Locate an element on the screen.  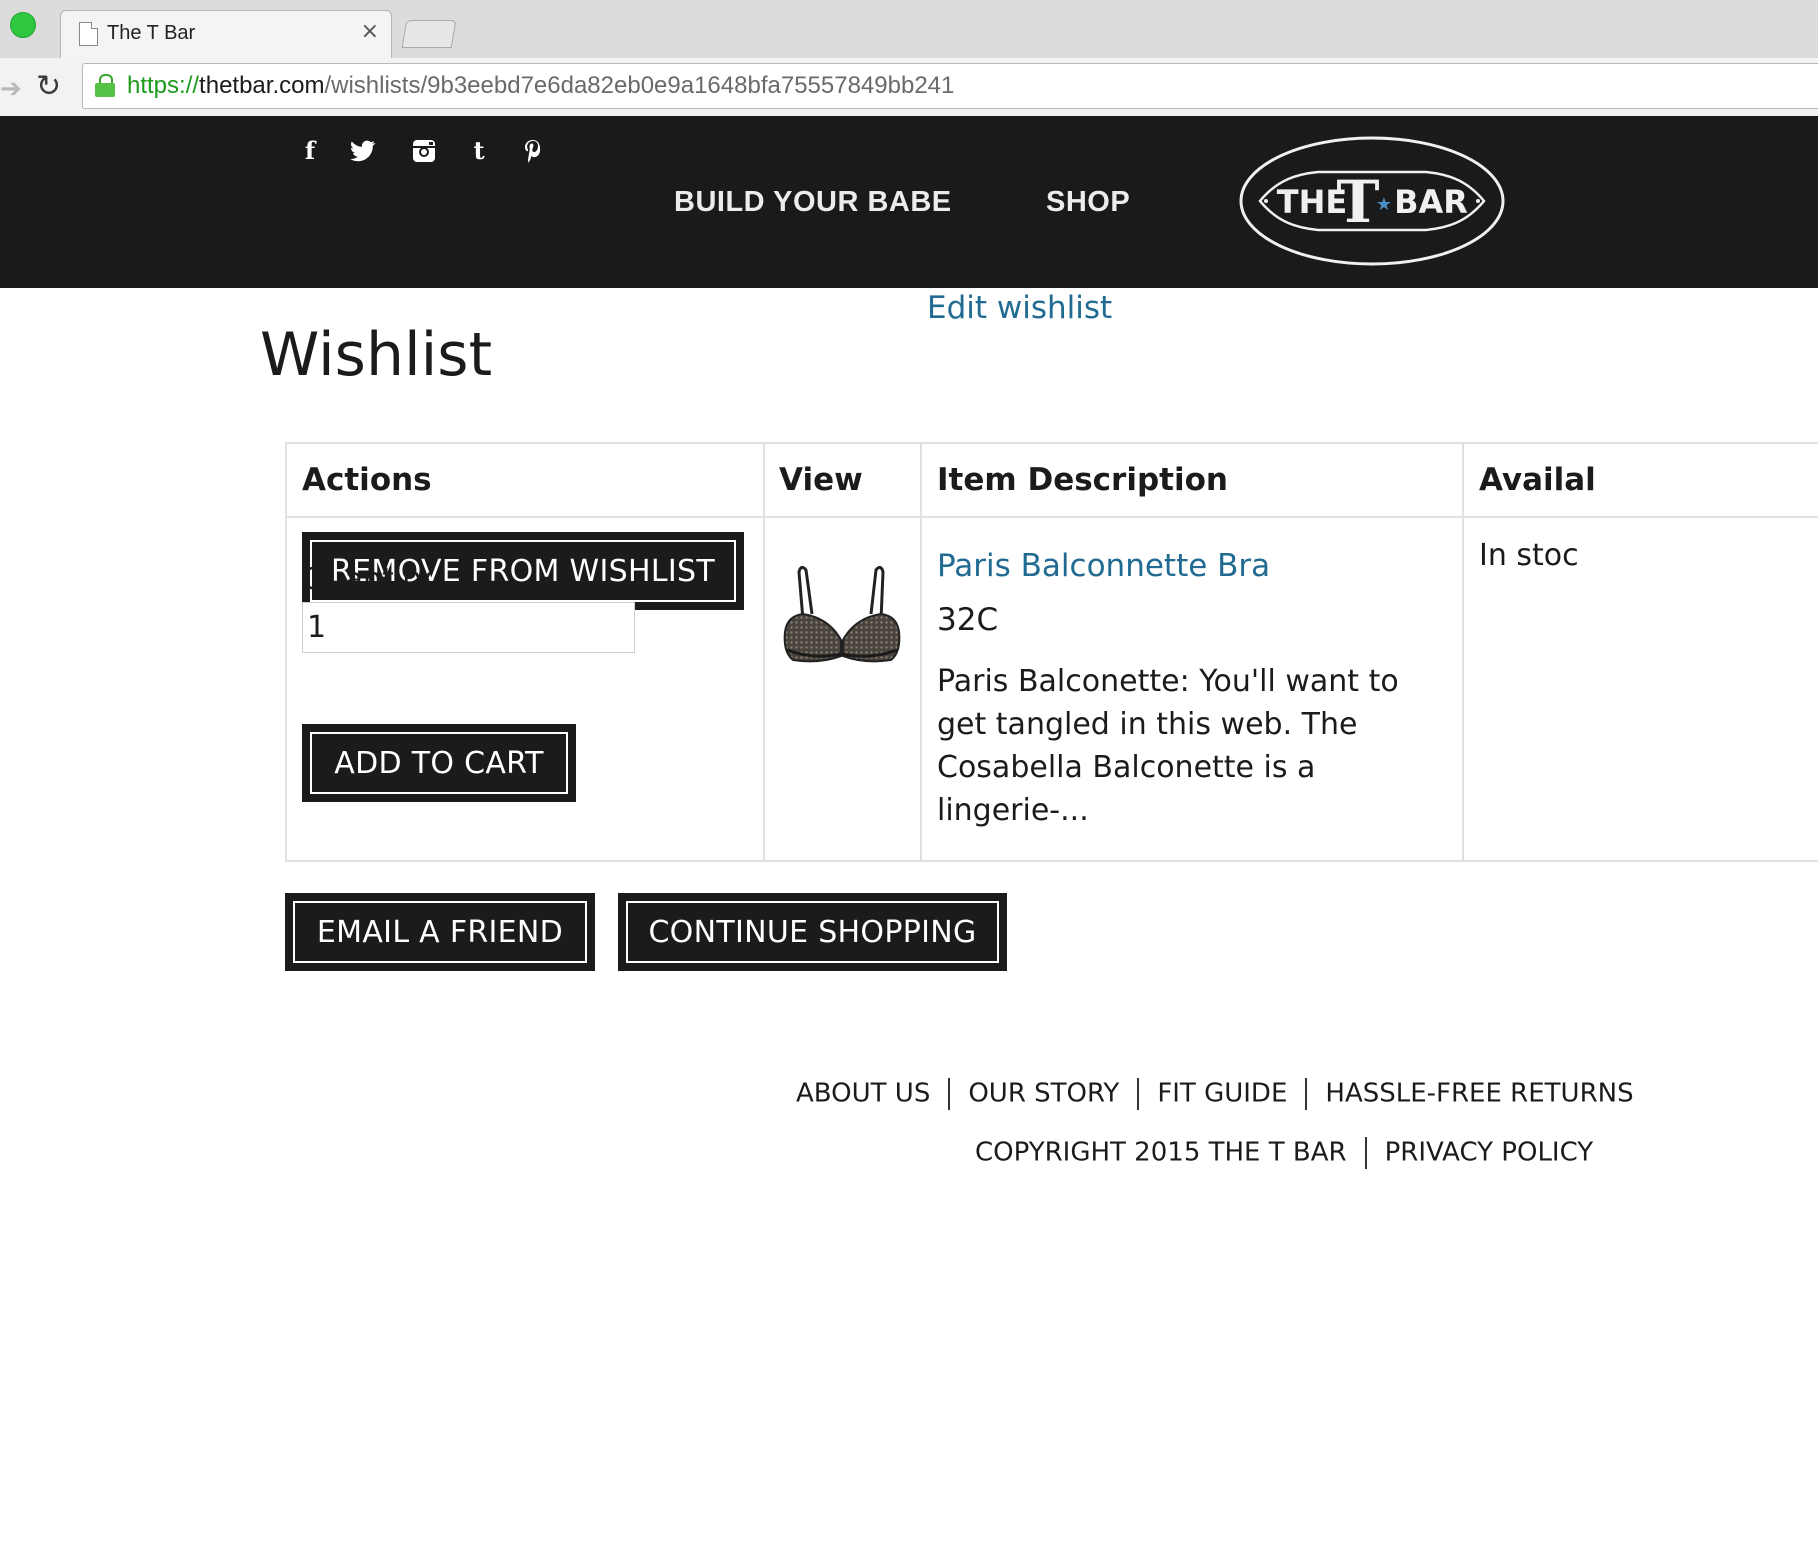
facebook-icon: f is located at coordinates (310, 151).